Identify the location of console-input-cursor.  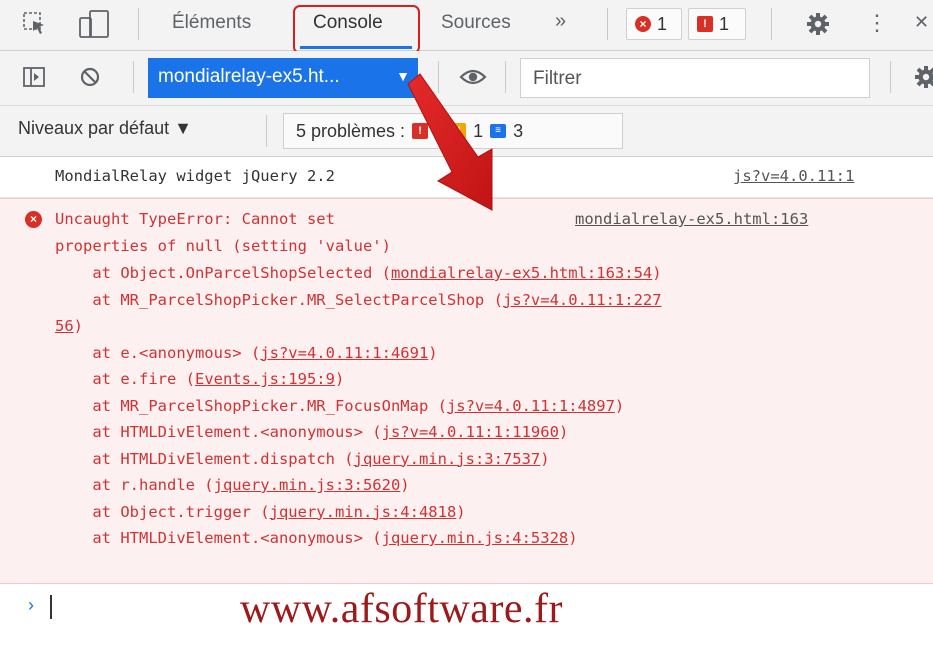
(51, 607).